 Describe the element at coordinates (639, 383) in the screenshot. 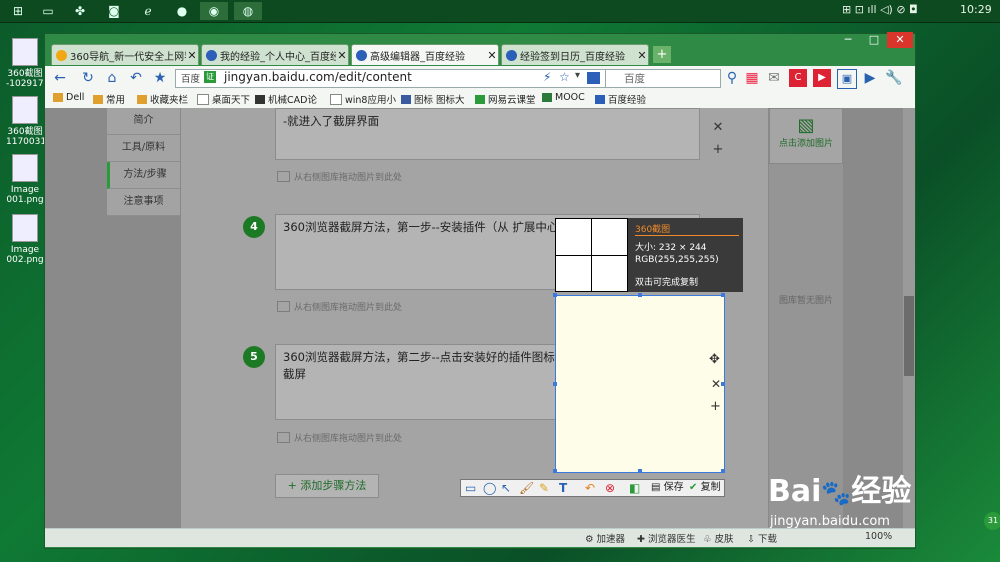

I see `capture-selection` at that location.